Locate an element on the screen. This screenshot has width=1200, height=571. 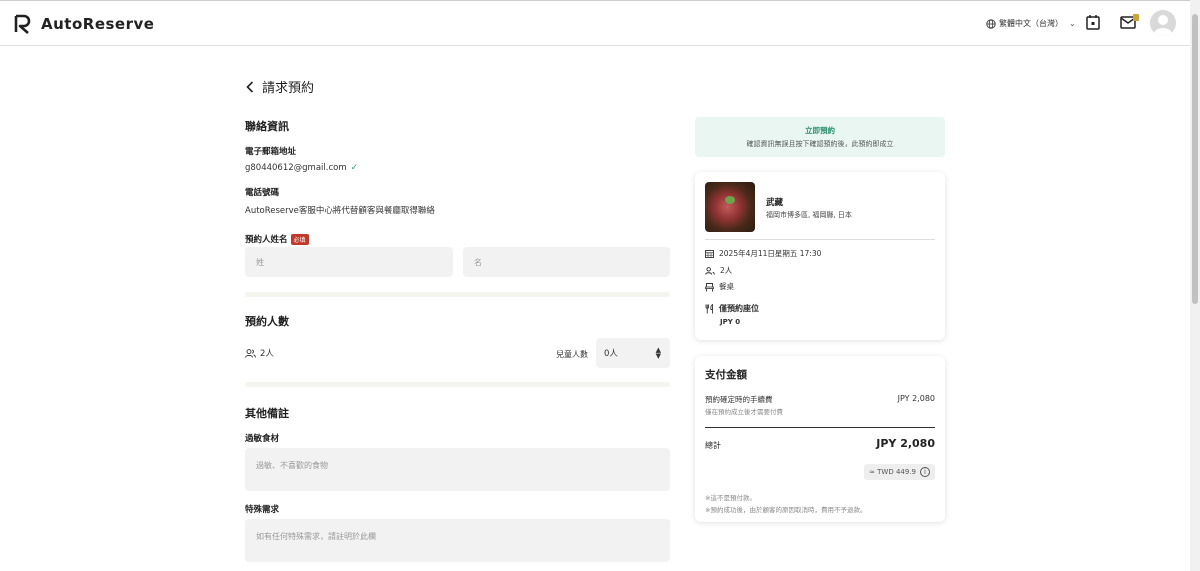
mail-badge is located at coordinates (1136, 17).